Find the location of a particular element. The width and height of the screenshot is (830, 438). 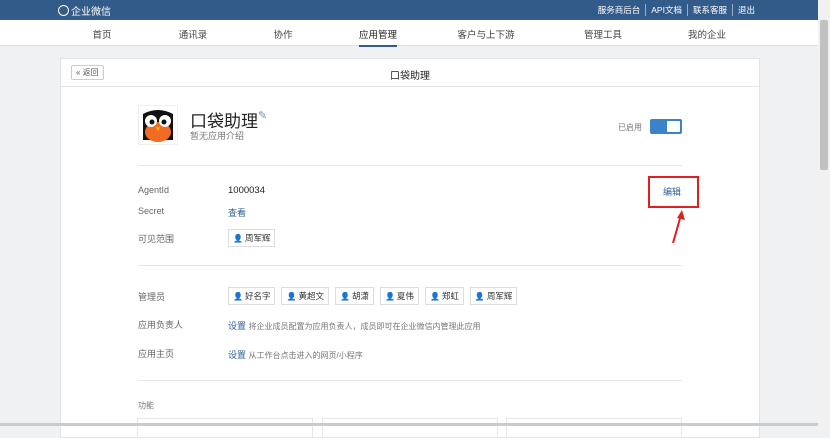

admins-label: 管理员 is located at coordinates (152, 297).